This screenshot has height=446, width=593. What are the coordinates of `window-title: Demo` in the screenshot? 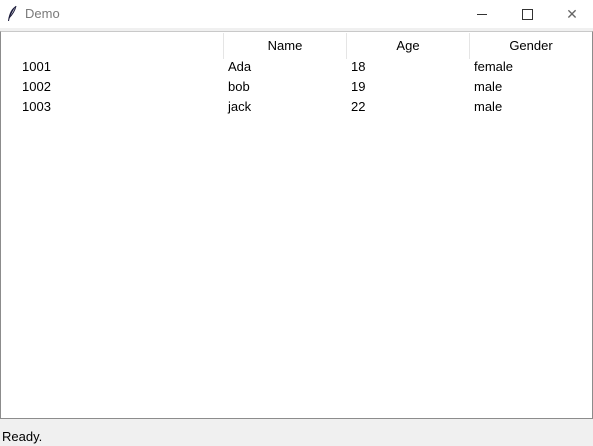 It's located at (42, 13).